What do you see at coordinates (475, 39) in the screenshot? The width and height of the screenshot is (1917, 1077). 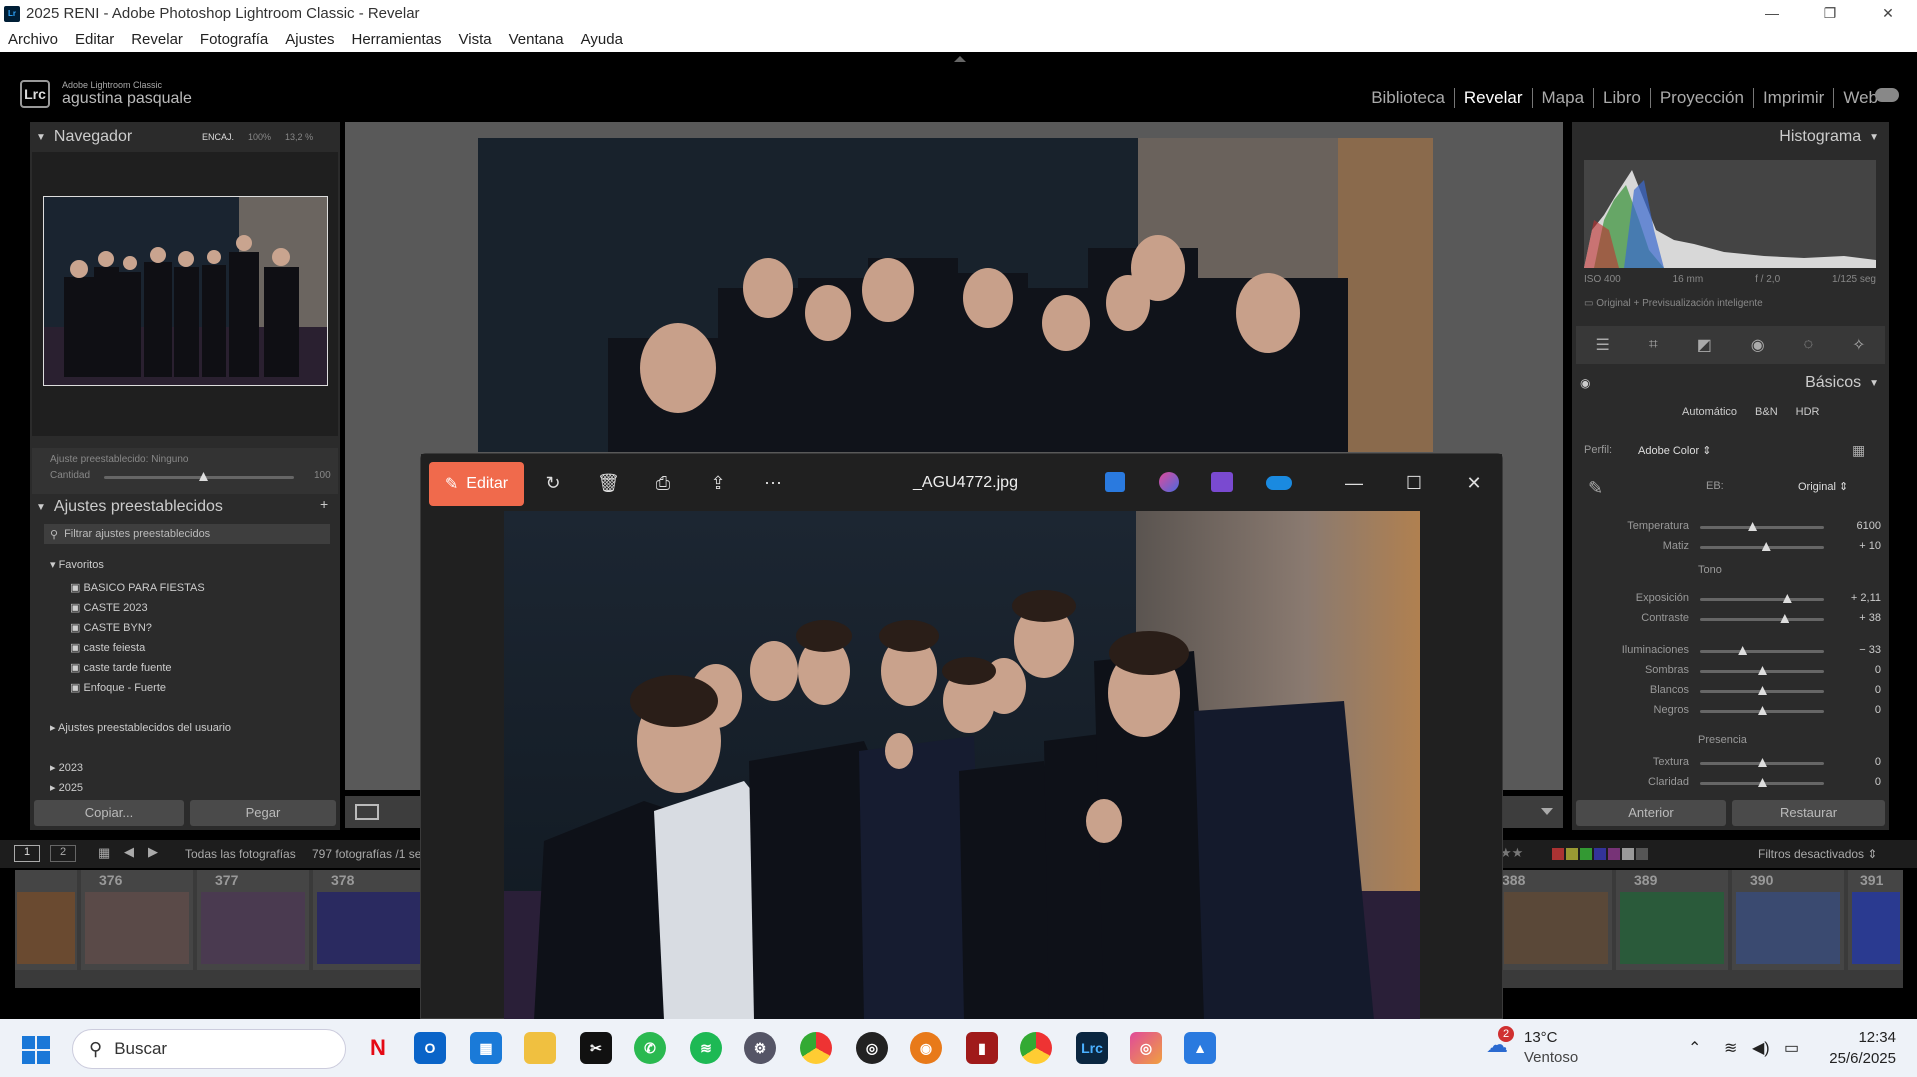 I see `menu-vista: Vista` at bounding box center [475, 39].